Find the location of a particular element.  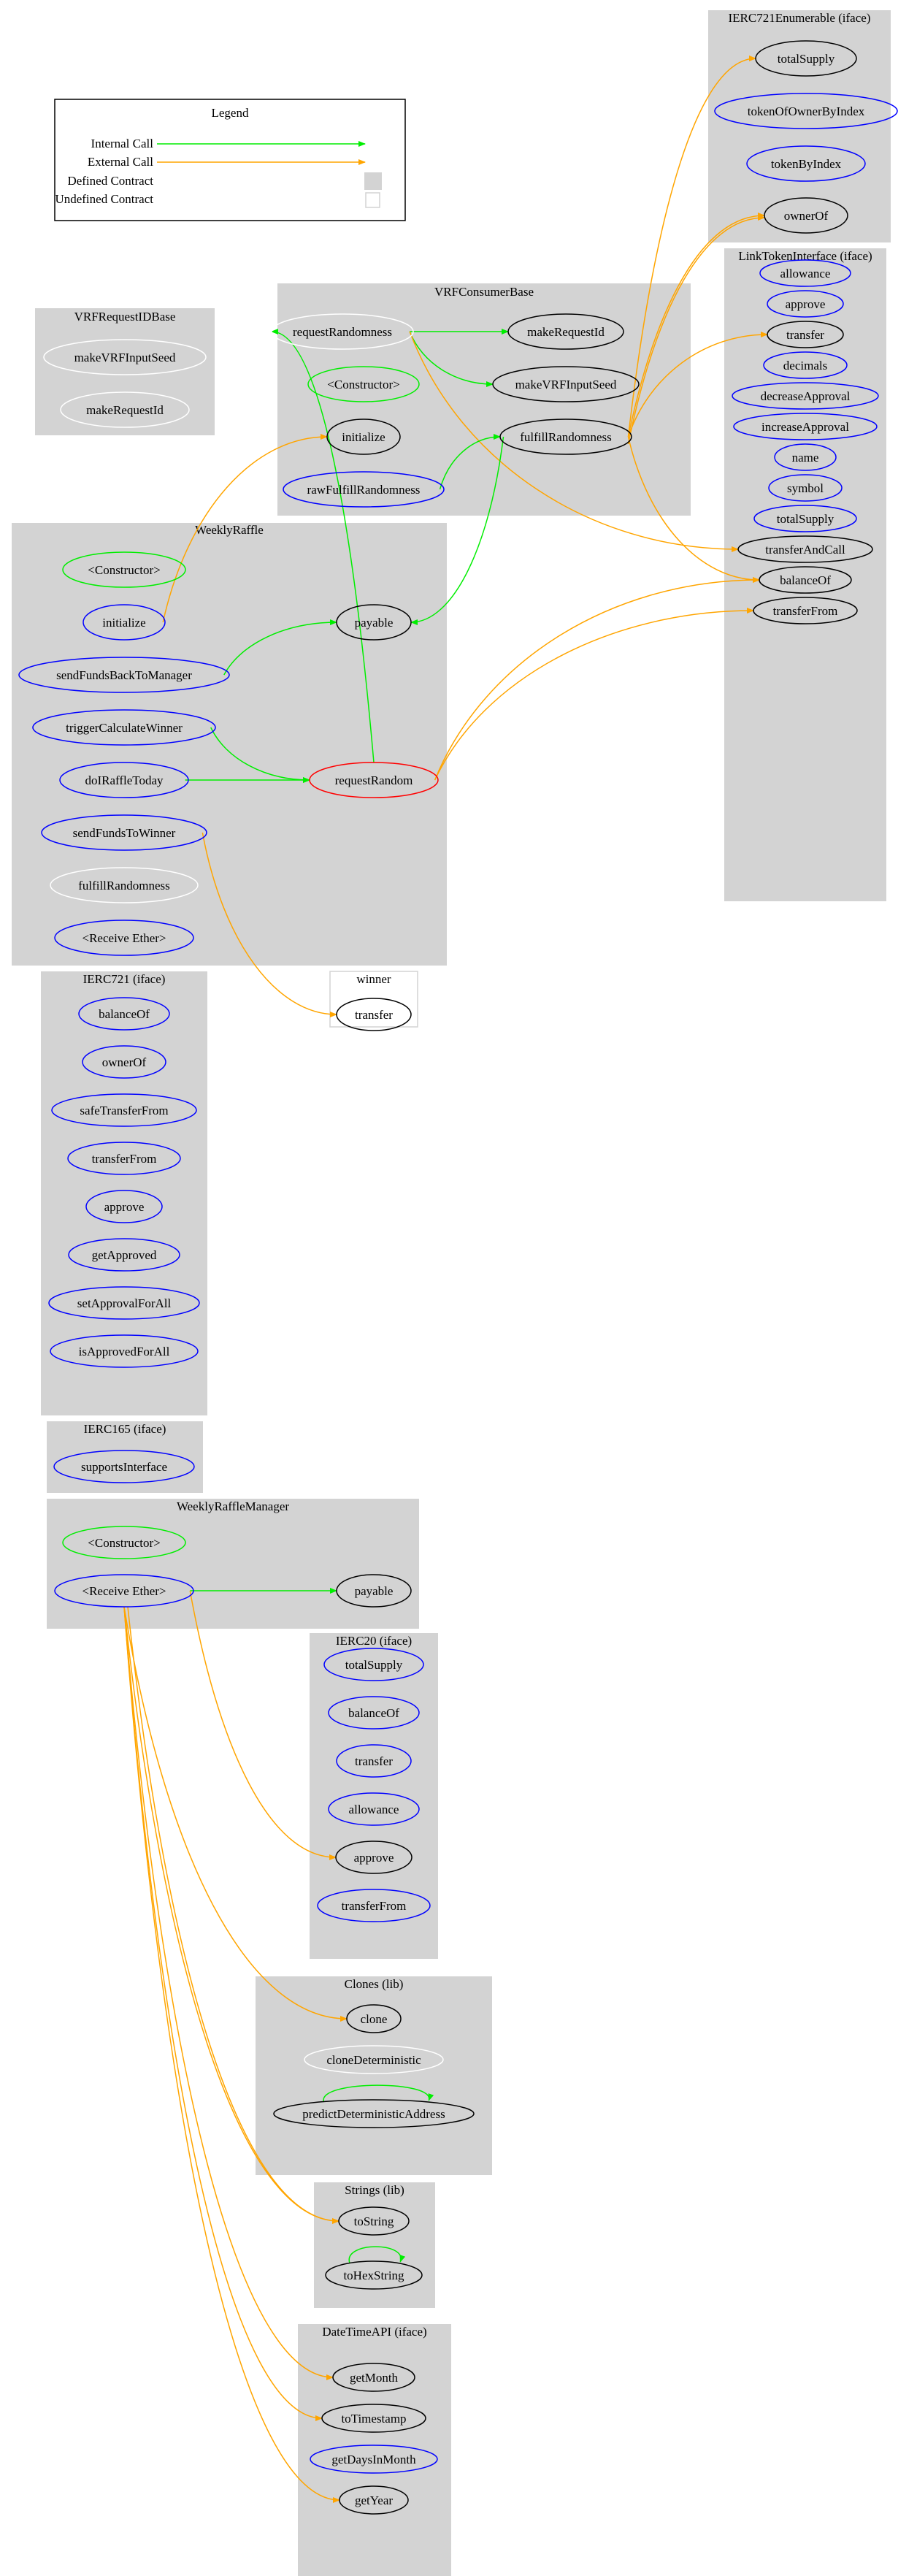

cluster-title-link-token-interface: LinkTokenInterface (iface) is located at coordinates (805, 256).